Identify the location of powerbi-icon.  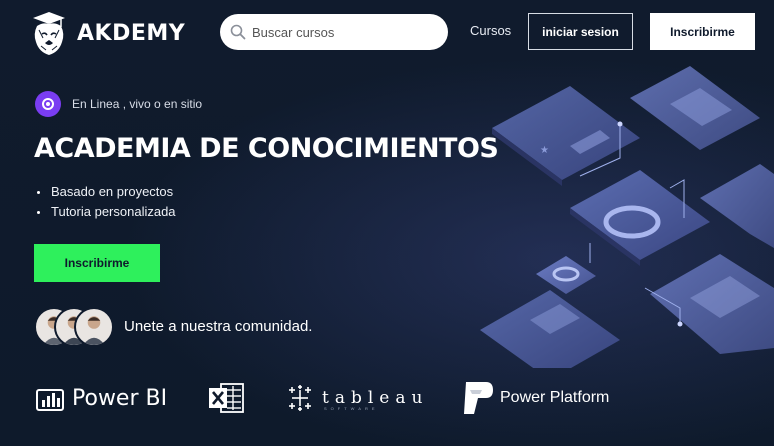
(50, 400).